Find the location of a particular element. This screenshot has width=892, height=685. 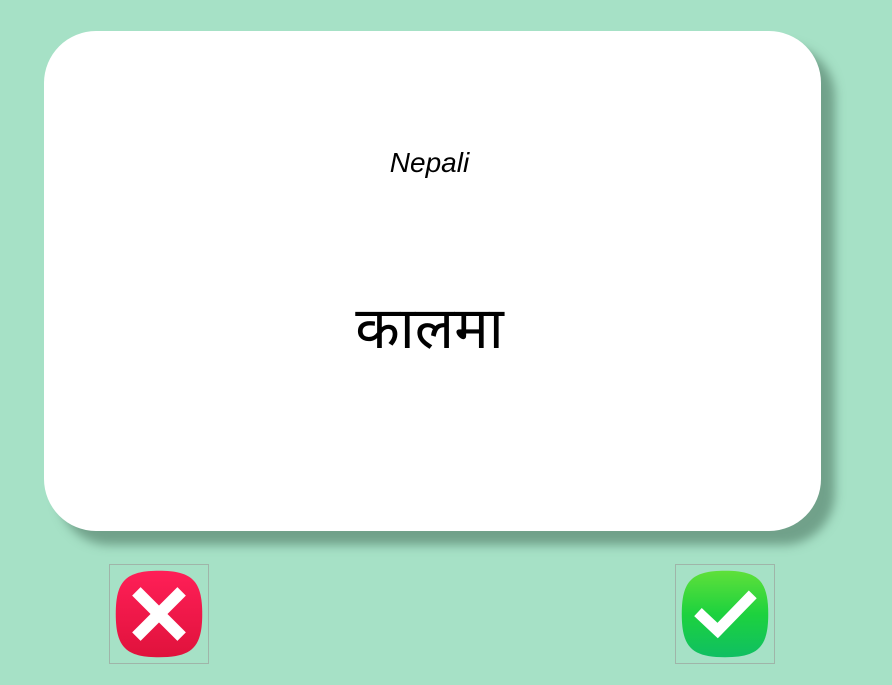

close-icon is located at coordinates (159, 614).